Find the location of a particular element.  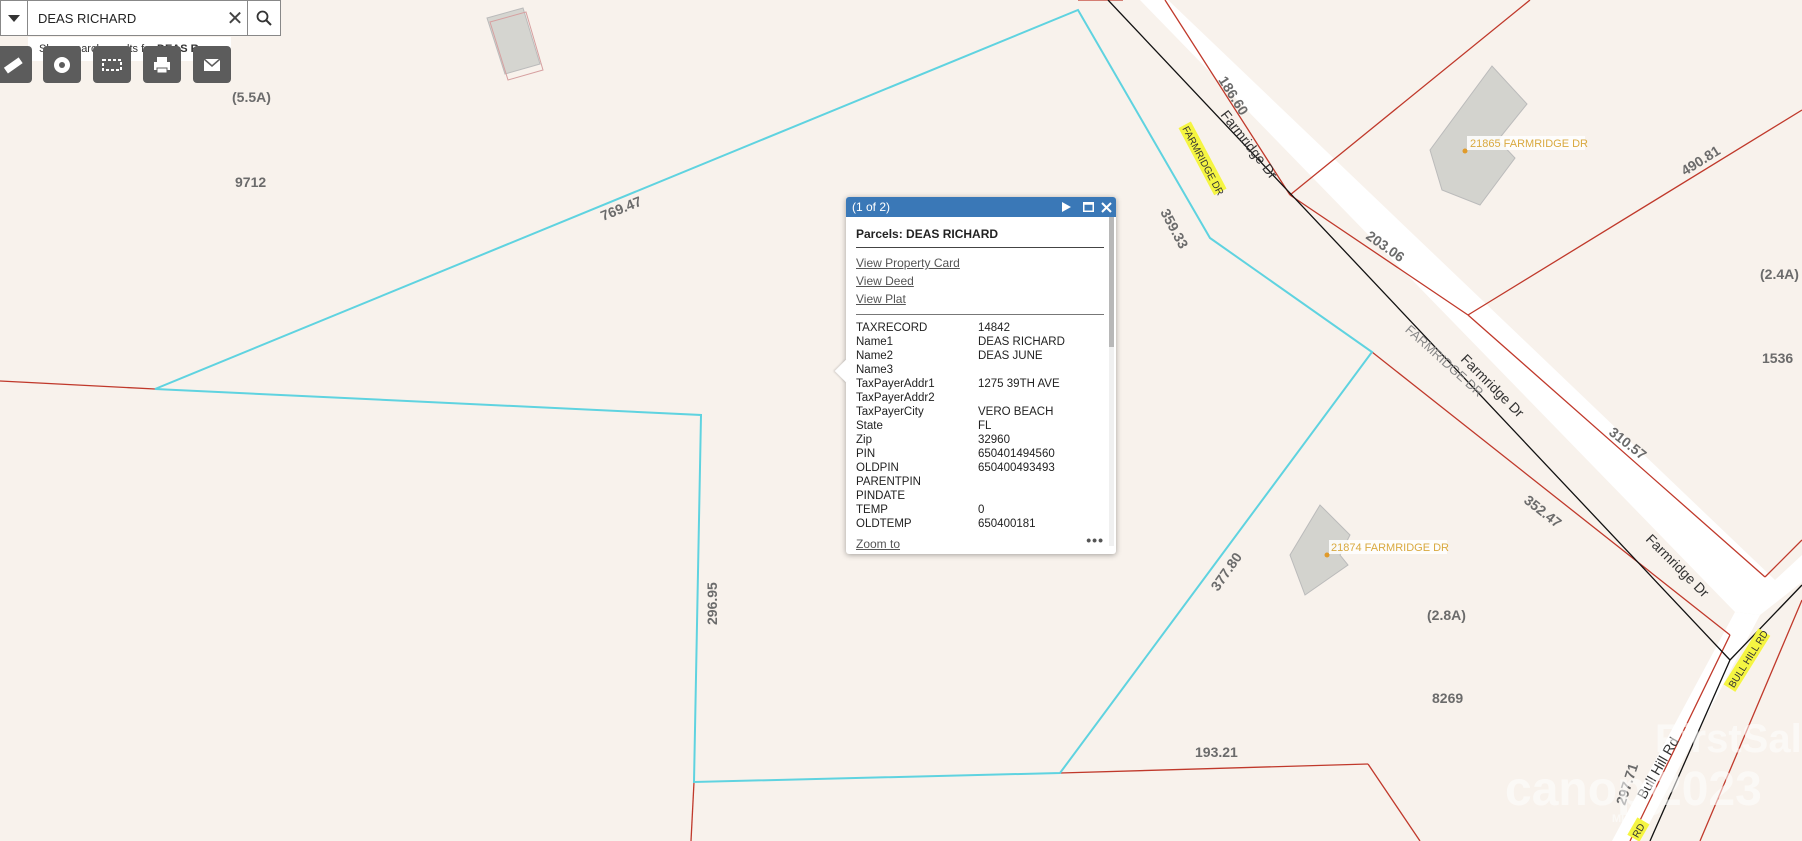

parcel-acreage-label: (2.8A) is located at coordinates (1446, 615).